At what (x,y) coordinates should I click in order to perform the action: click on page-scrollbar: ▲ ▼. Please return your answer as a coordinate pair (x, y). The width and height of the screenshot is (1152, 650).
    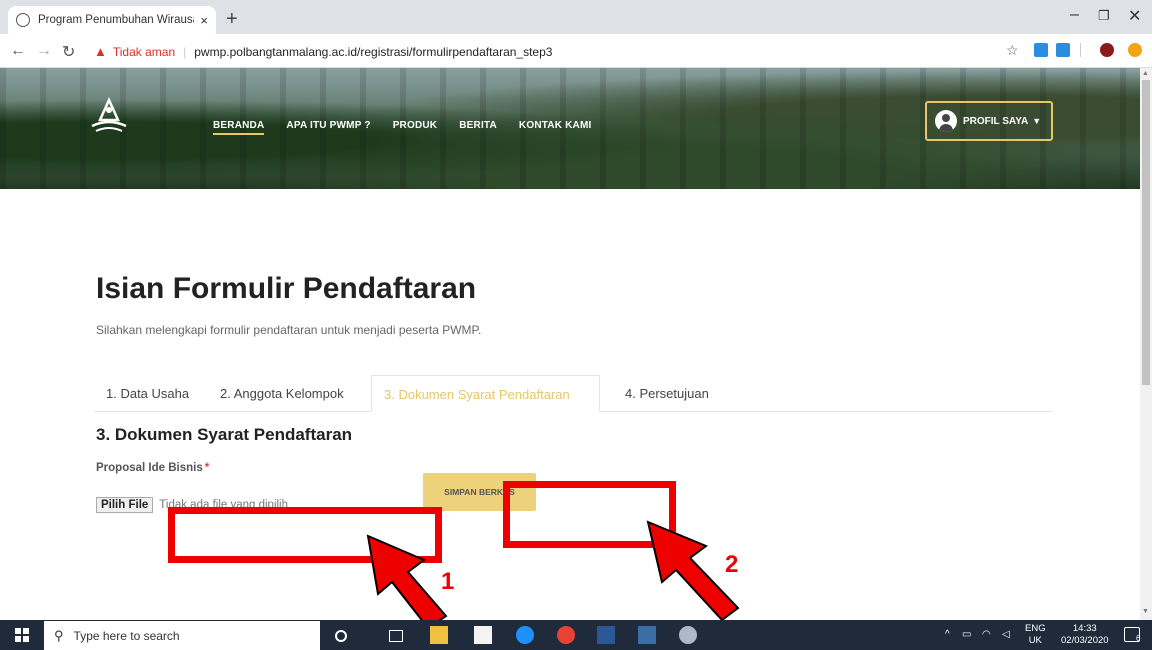
    Looking at the image, I should click on (1146, 344).